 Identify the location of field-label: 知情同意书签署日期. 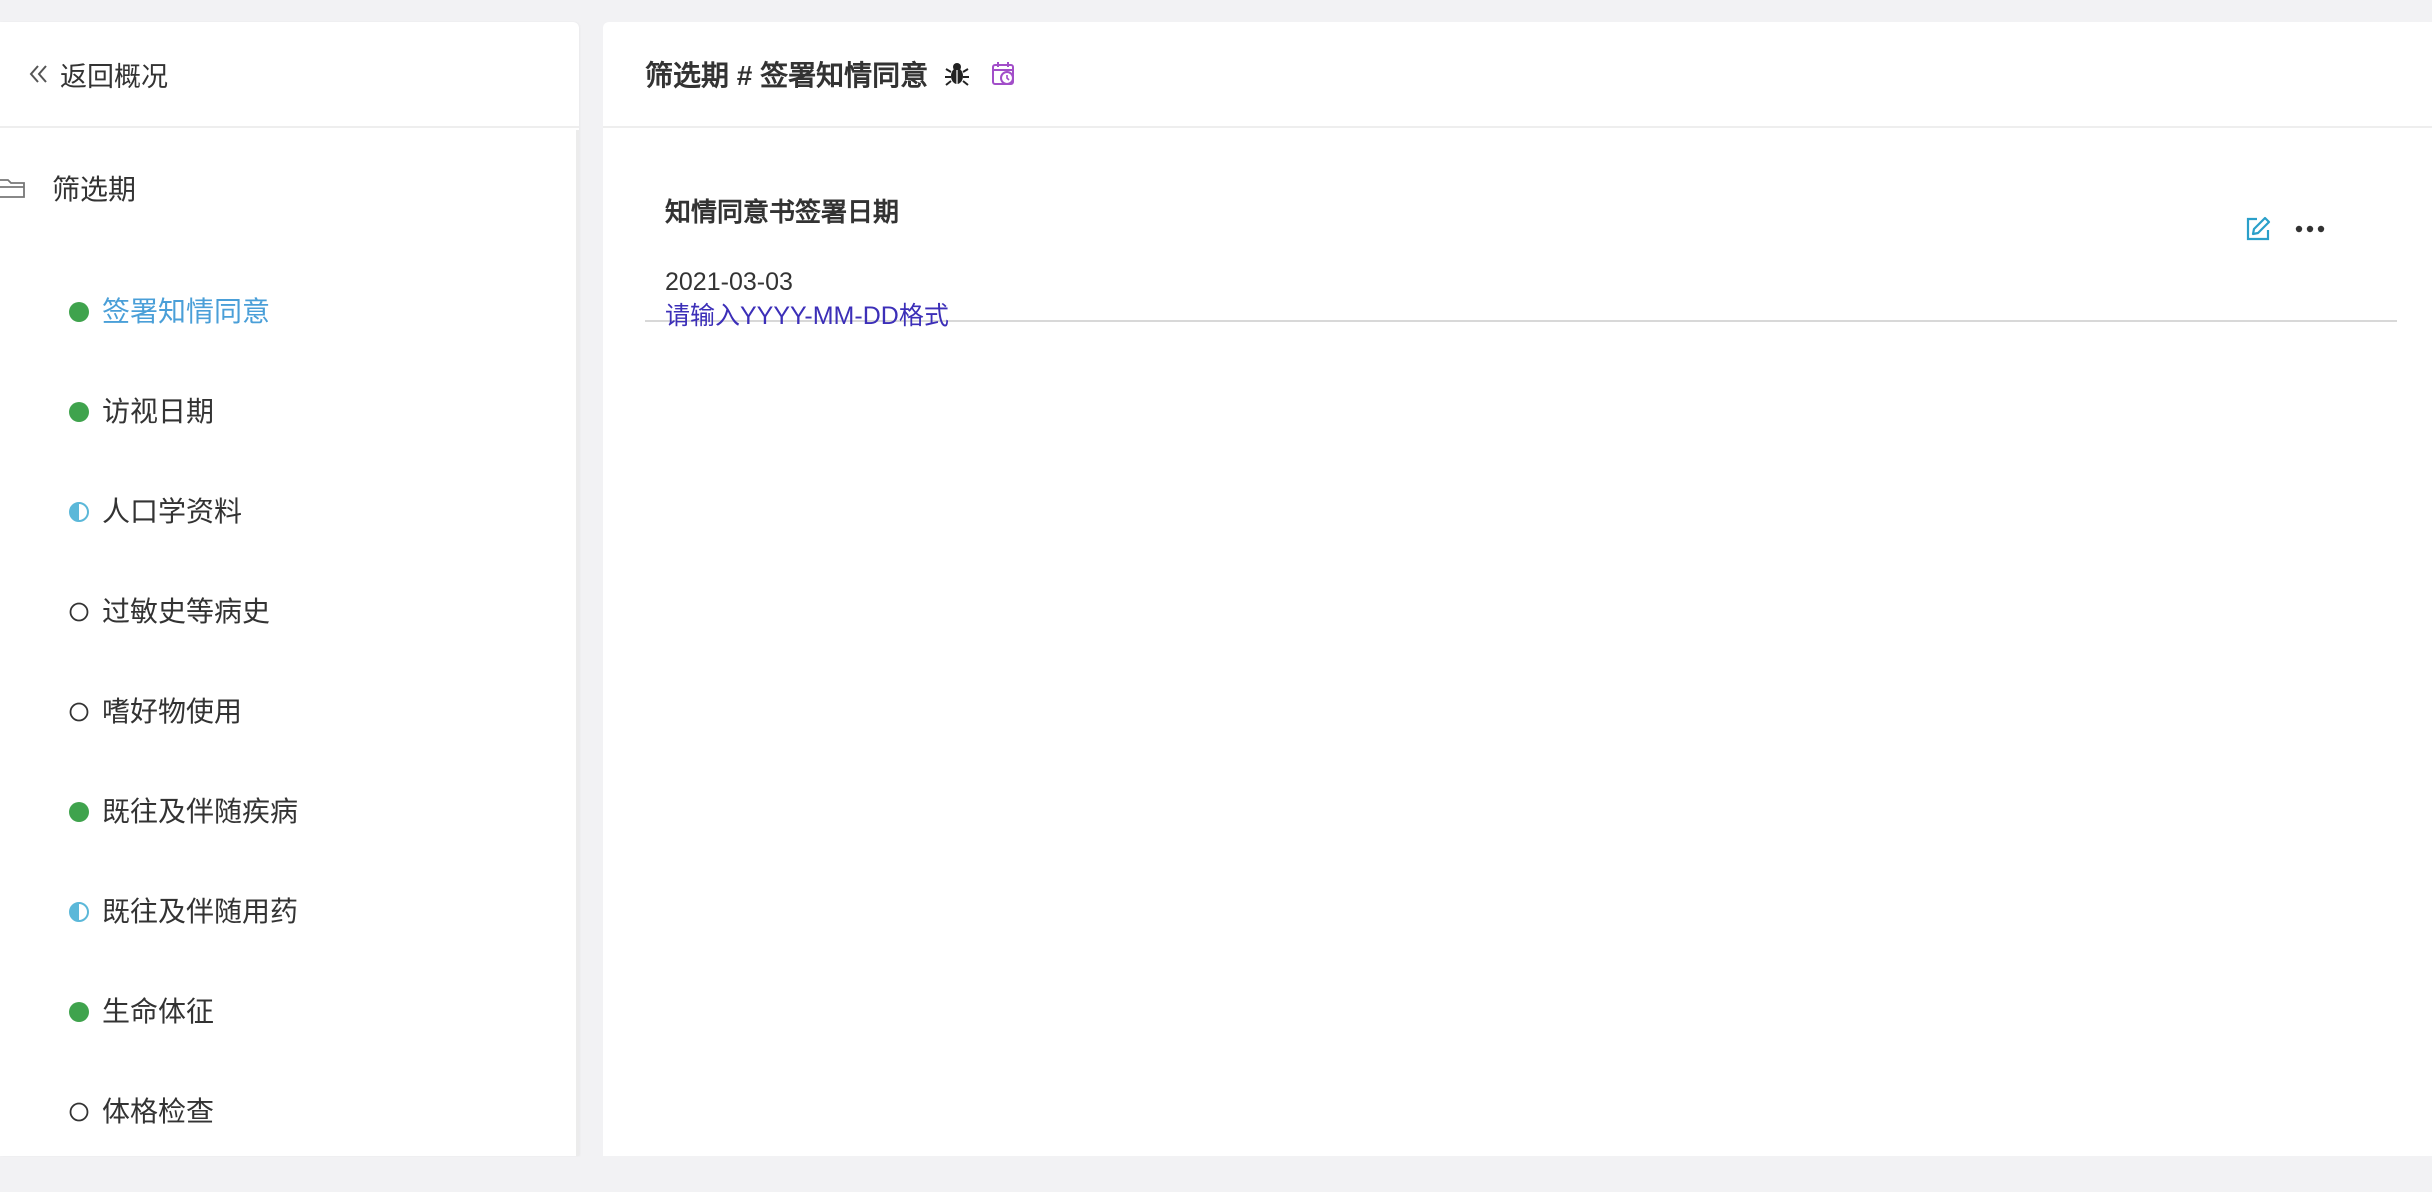
(782, 212).